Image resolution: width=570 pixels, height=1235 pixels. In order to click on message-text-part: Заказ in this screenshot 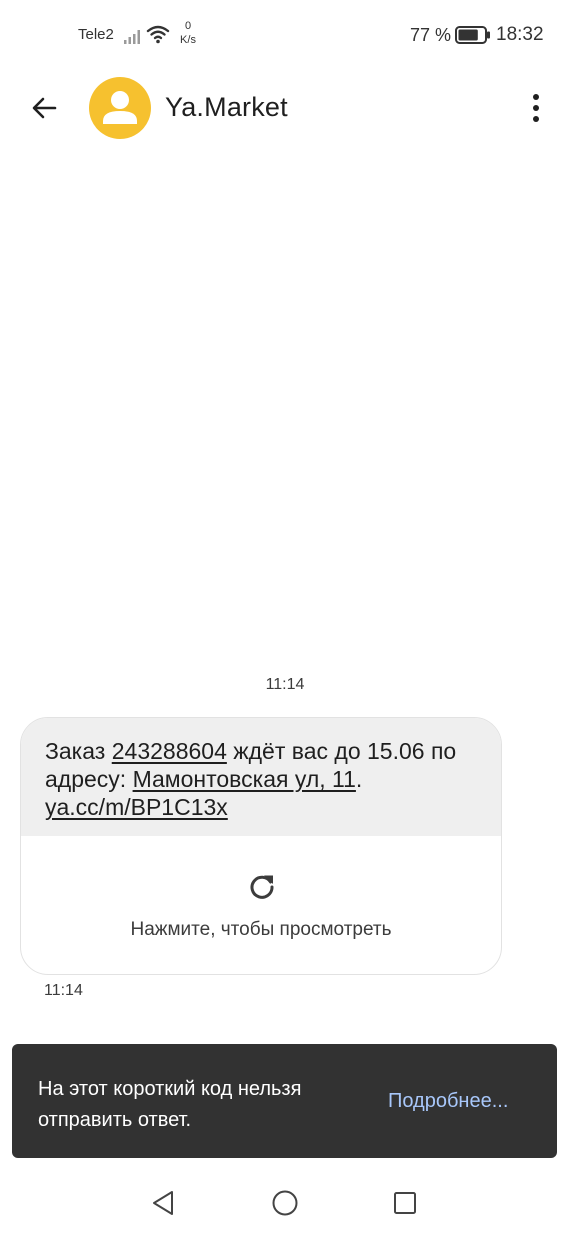, I will do `click(78, 751)`.